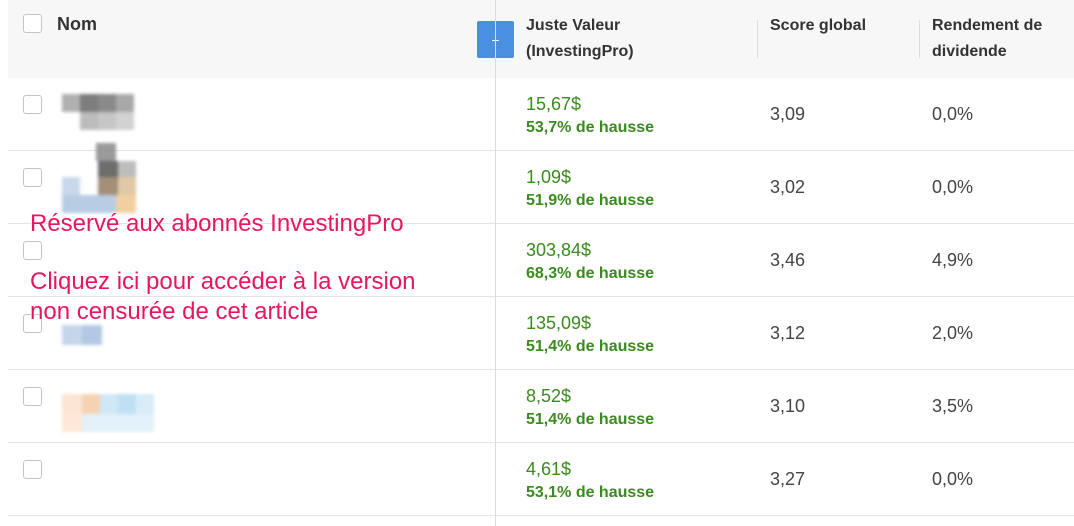 Image resolution: width=1074 pixels, height=526 pixels. I want to click on column-header-fair-value: Juste Valeur (InvestingPro), so click(580, 39).